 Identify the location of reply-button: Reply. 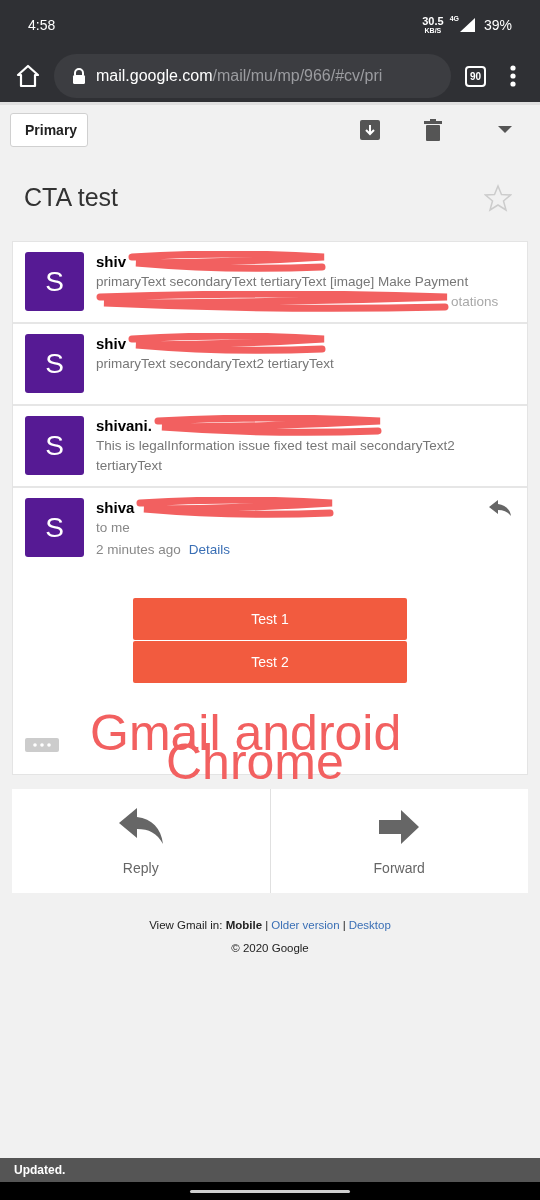
(141, 841).